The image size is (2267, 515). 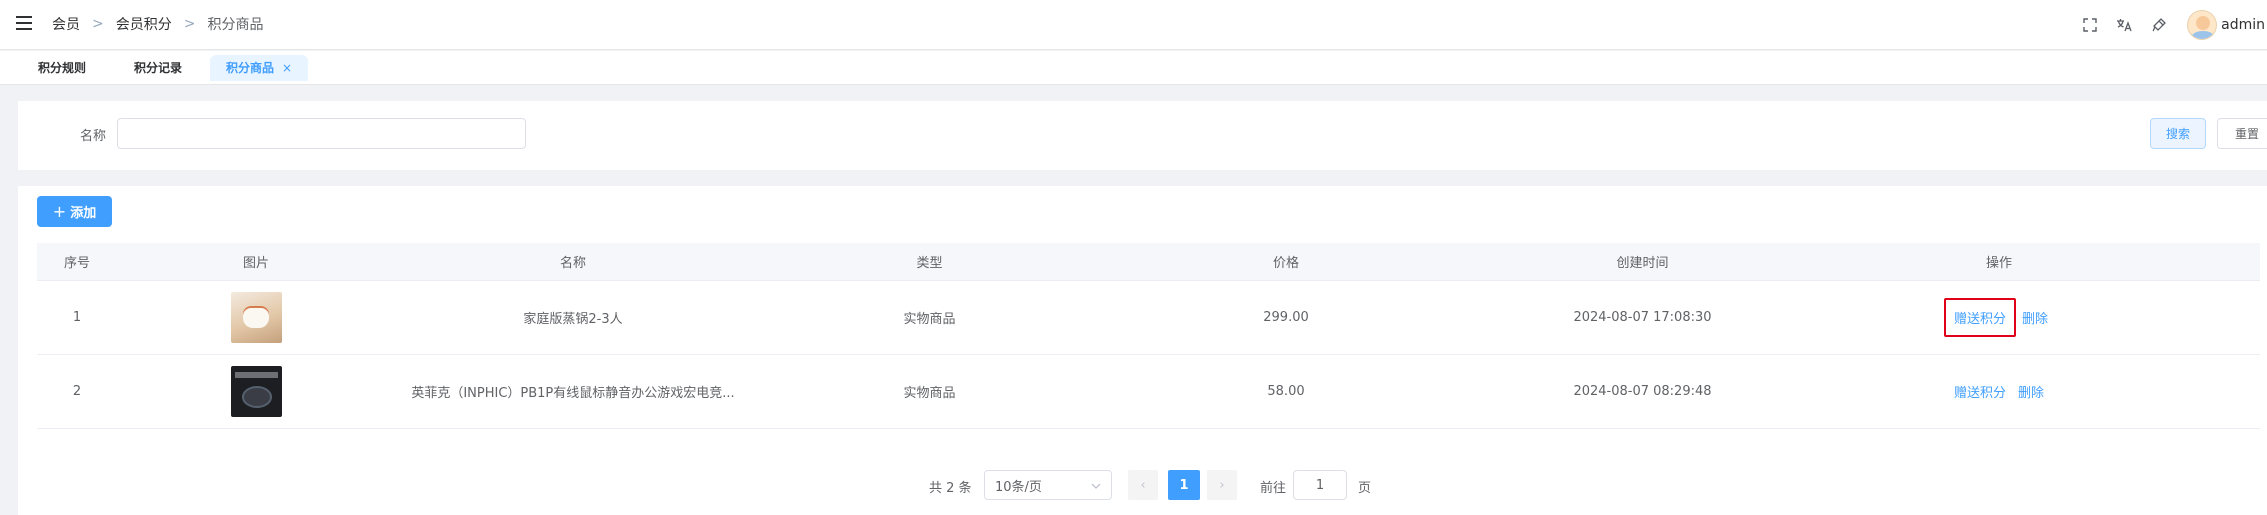 I want to click on column-header: 名称, so click(x=572, y=263).